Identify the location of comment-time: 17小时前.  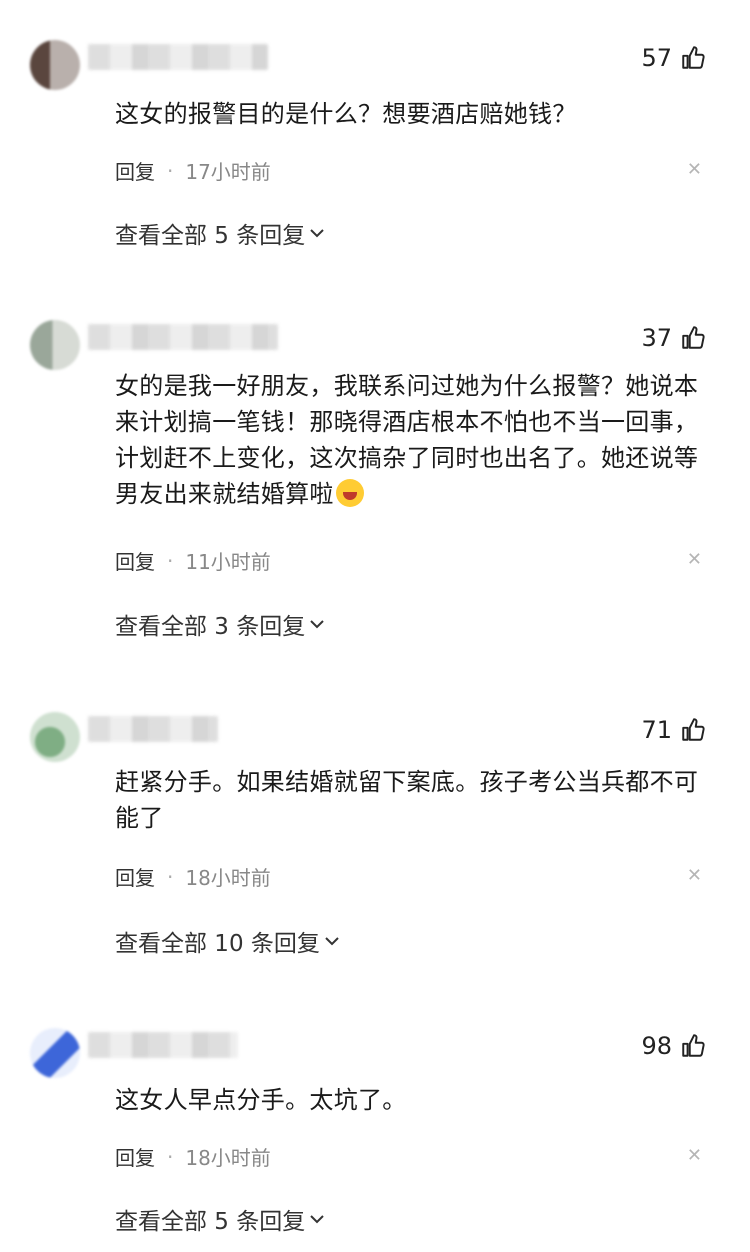
(228, 172).